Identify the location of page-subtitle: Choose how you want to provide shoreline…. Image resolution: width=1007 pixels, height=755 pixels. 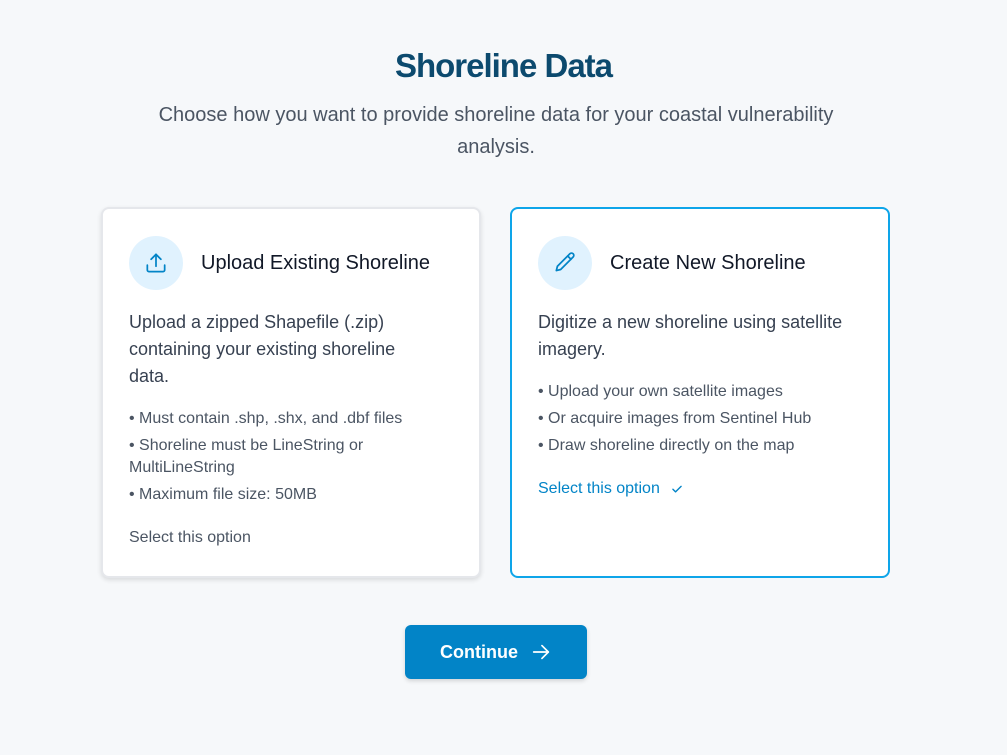
(496, 131).